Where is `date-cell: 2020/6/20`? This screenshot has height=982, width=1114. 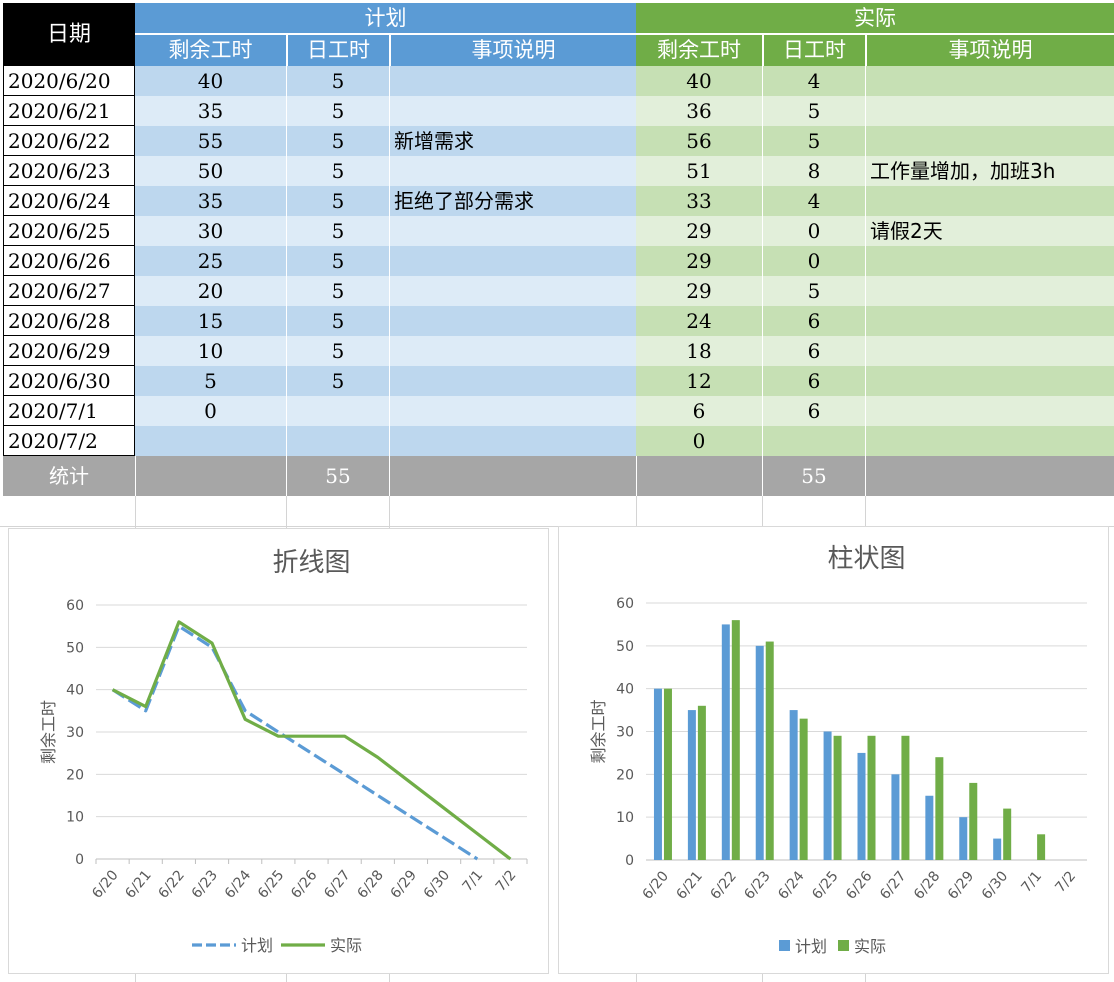
date-cell: 2020/6/20 is located at coordinates (69, 81).